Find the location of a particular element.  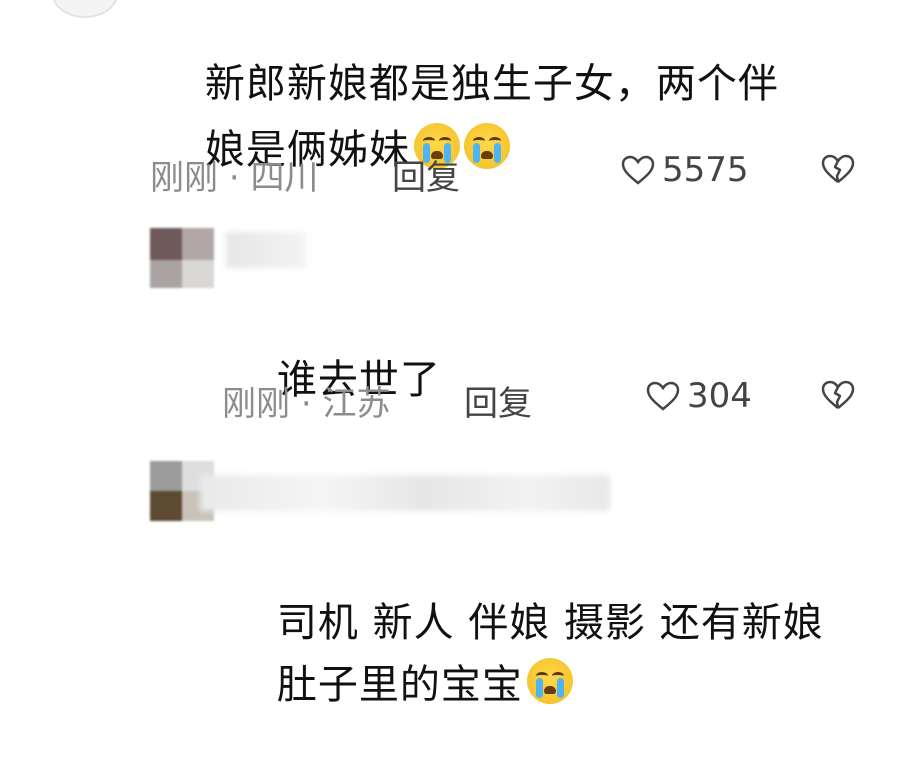

comment-meta: 刚刚 · 四川 is located at coordinates (234, 174).